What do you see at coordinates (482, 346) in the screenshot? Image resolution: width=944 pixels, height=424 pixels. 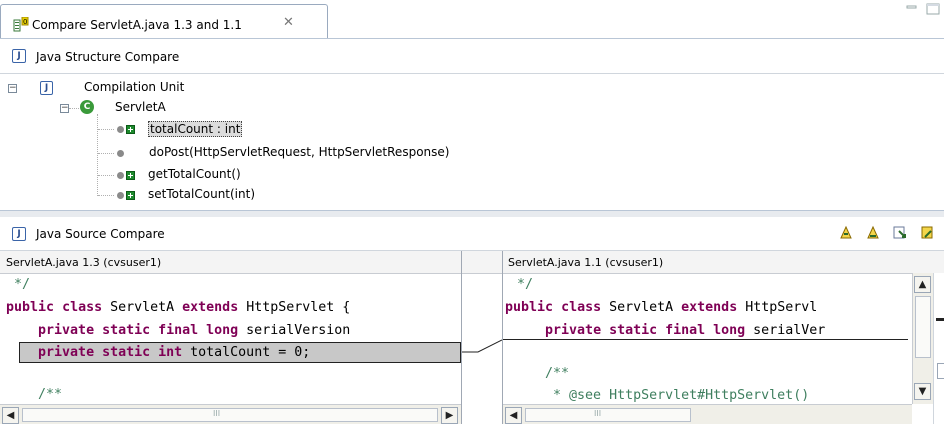 I see `diff-connector` at bounding box center [482, 346].